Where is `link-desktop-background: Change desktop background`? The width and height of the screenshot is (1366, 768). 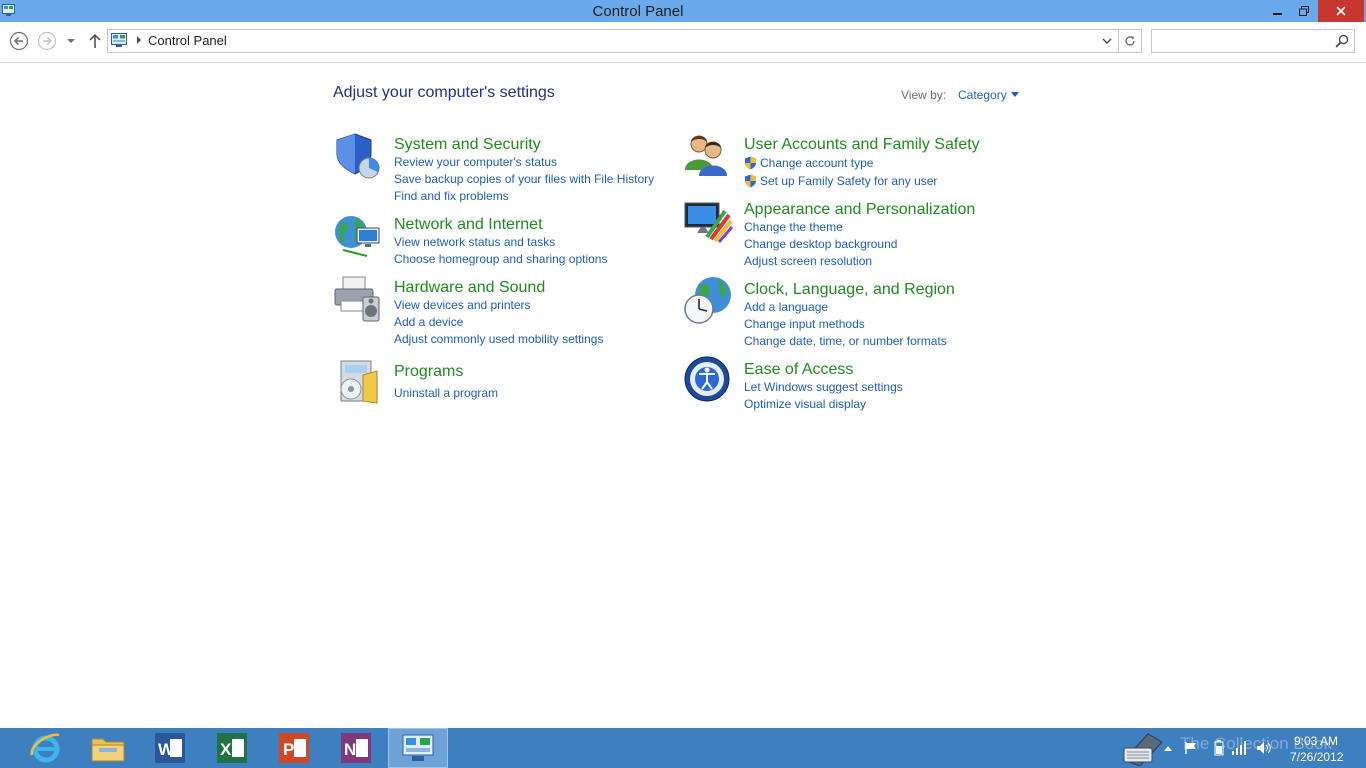
link-desktop-background: Change desktop background is located at coordinates (820, 244).